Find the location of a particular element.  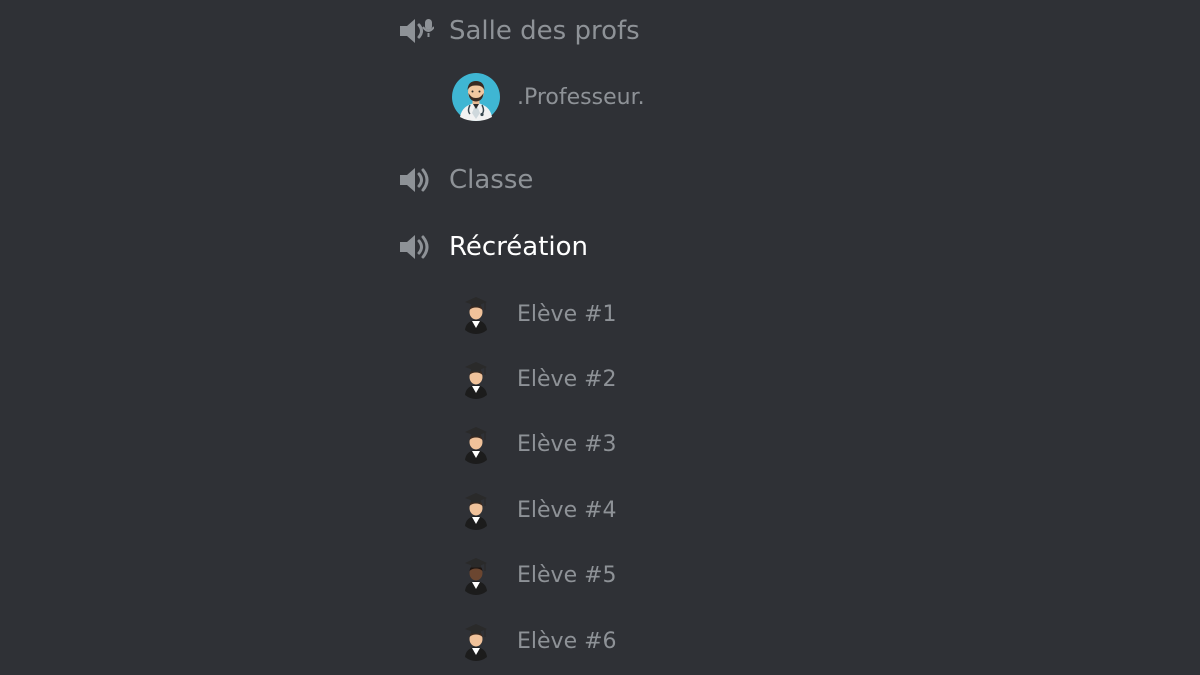

member-name: Elève #3 is located at coordinates (567, 444).